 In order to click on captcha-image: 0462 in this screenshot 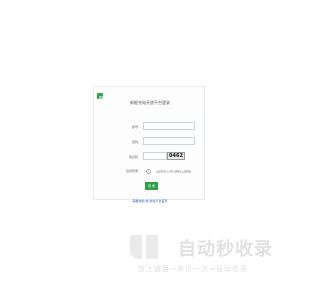, I will do `click(176, 156)`.